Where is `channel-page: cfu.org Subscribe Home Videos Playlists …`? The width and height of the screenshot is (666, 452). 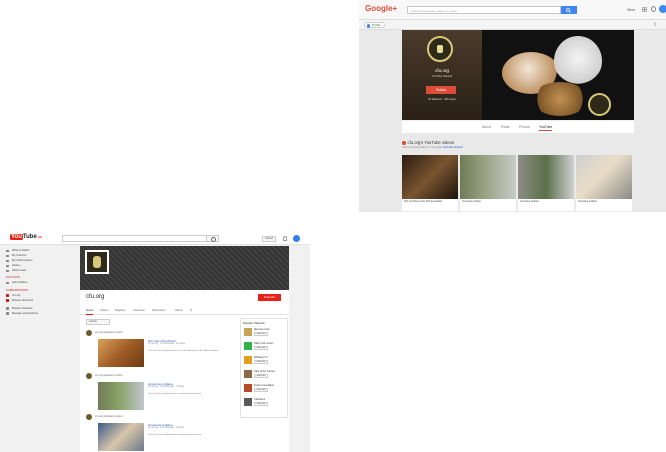
channel-page: cfu.org Subscribe Home Videos Playlists … is located at coordinates (184, 349).